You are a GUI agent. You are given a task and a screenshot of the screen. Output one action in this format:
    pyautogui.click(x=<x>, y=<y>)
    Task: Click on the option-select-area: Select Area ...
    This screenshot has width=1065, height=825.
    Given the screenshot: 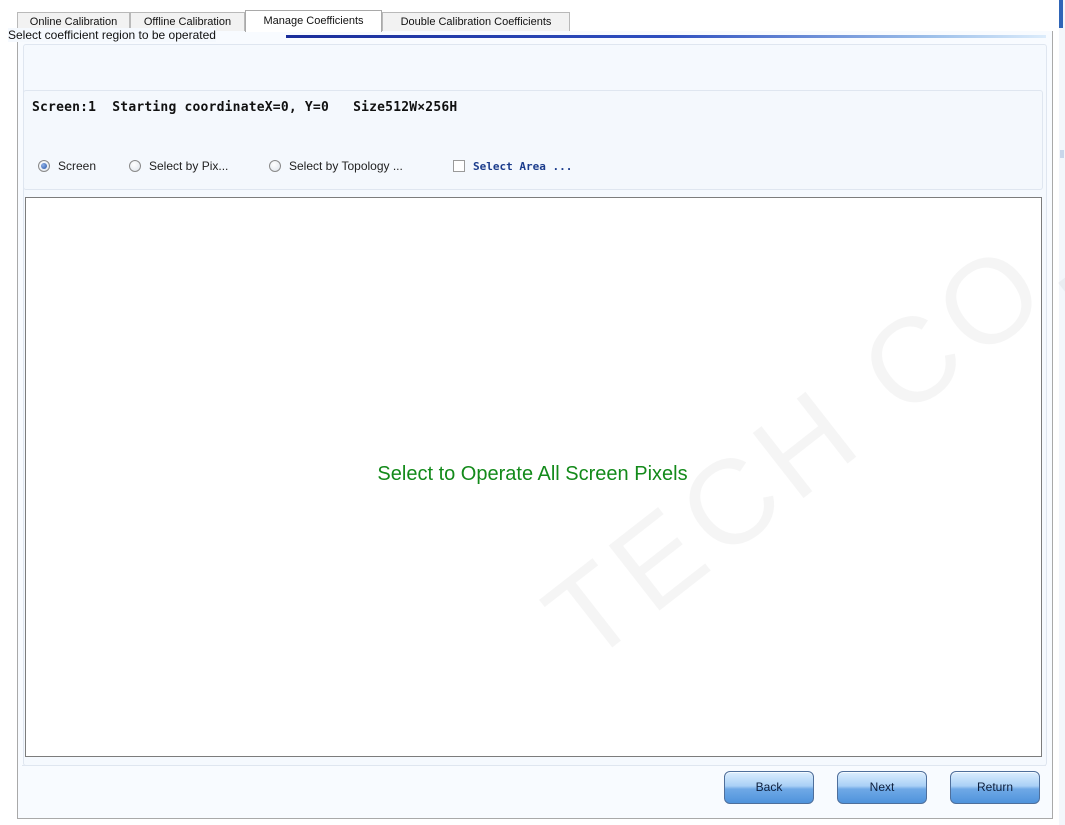 What is the action you would take?
    pyautogui.click(x=512, y=166)
    